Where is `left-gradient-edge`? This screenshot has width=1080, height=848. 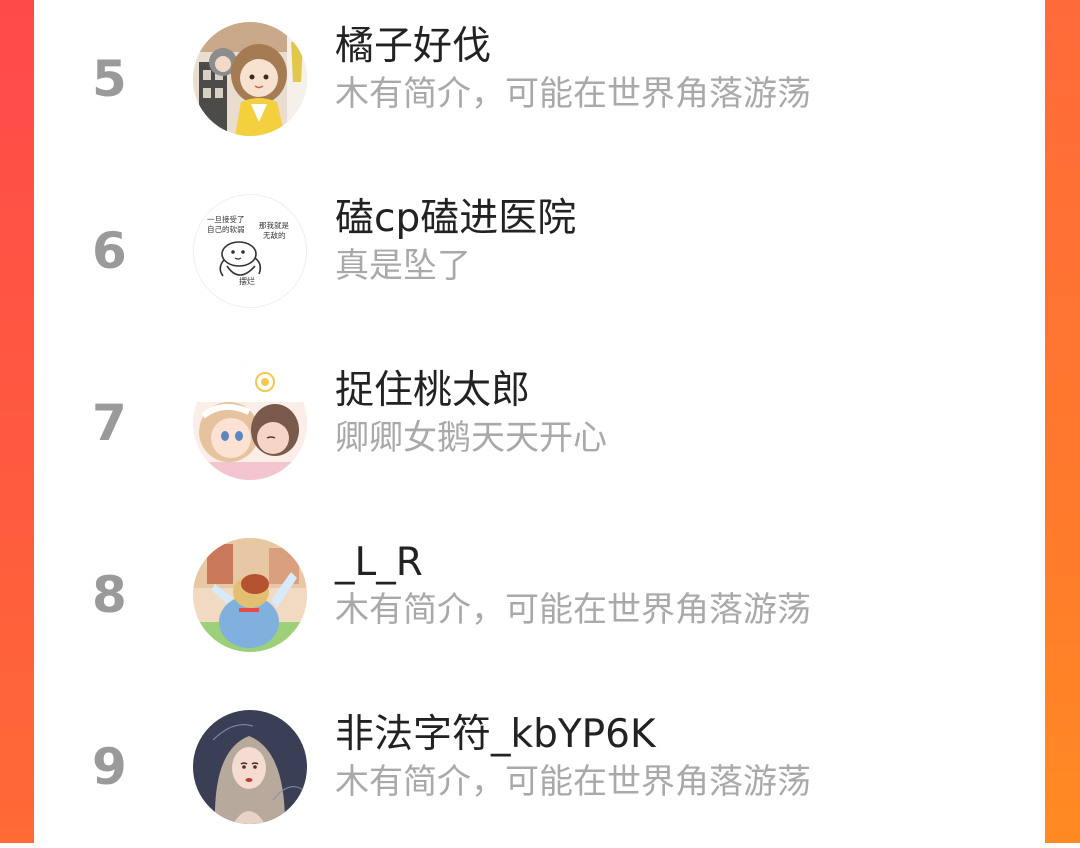 left-gradient-edge is located at coordinates (17, 421).